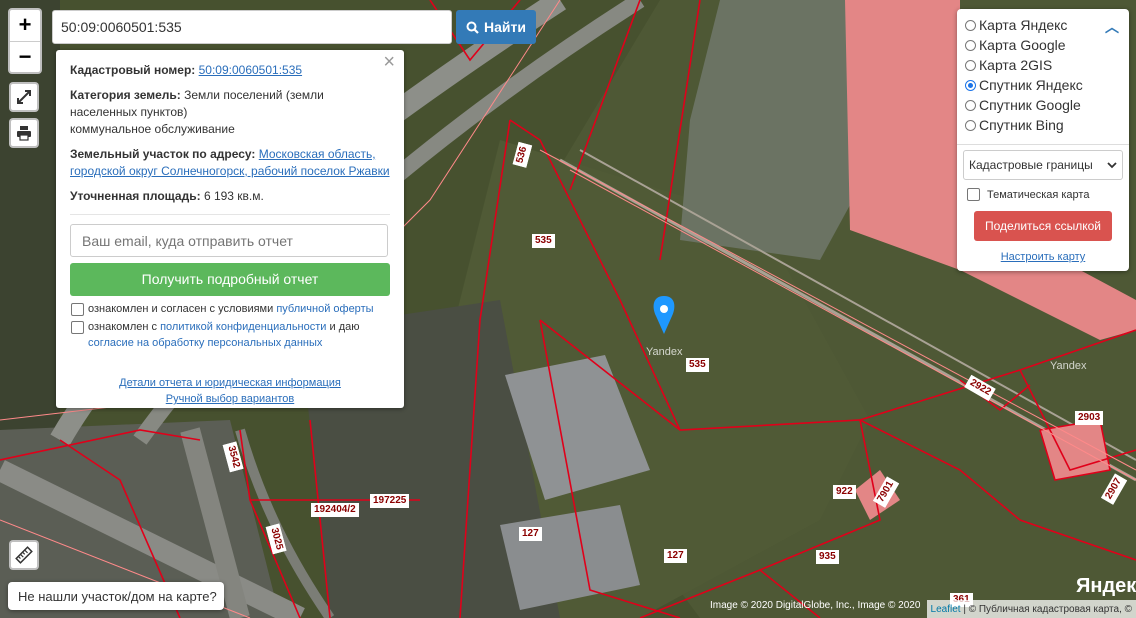 The image size is (1136, 618). Describe the element at coordinates (1031, 85) in the screenshot. I see `layer-option-label: Спутник Яндекс` at that location.